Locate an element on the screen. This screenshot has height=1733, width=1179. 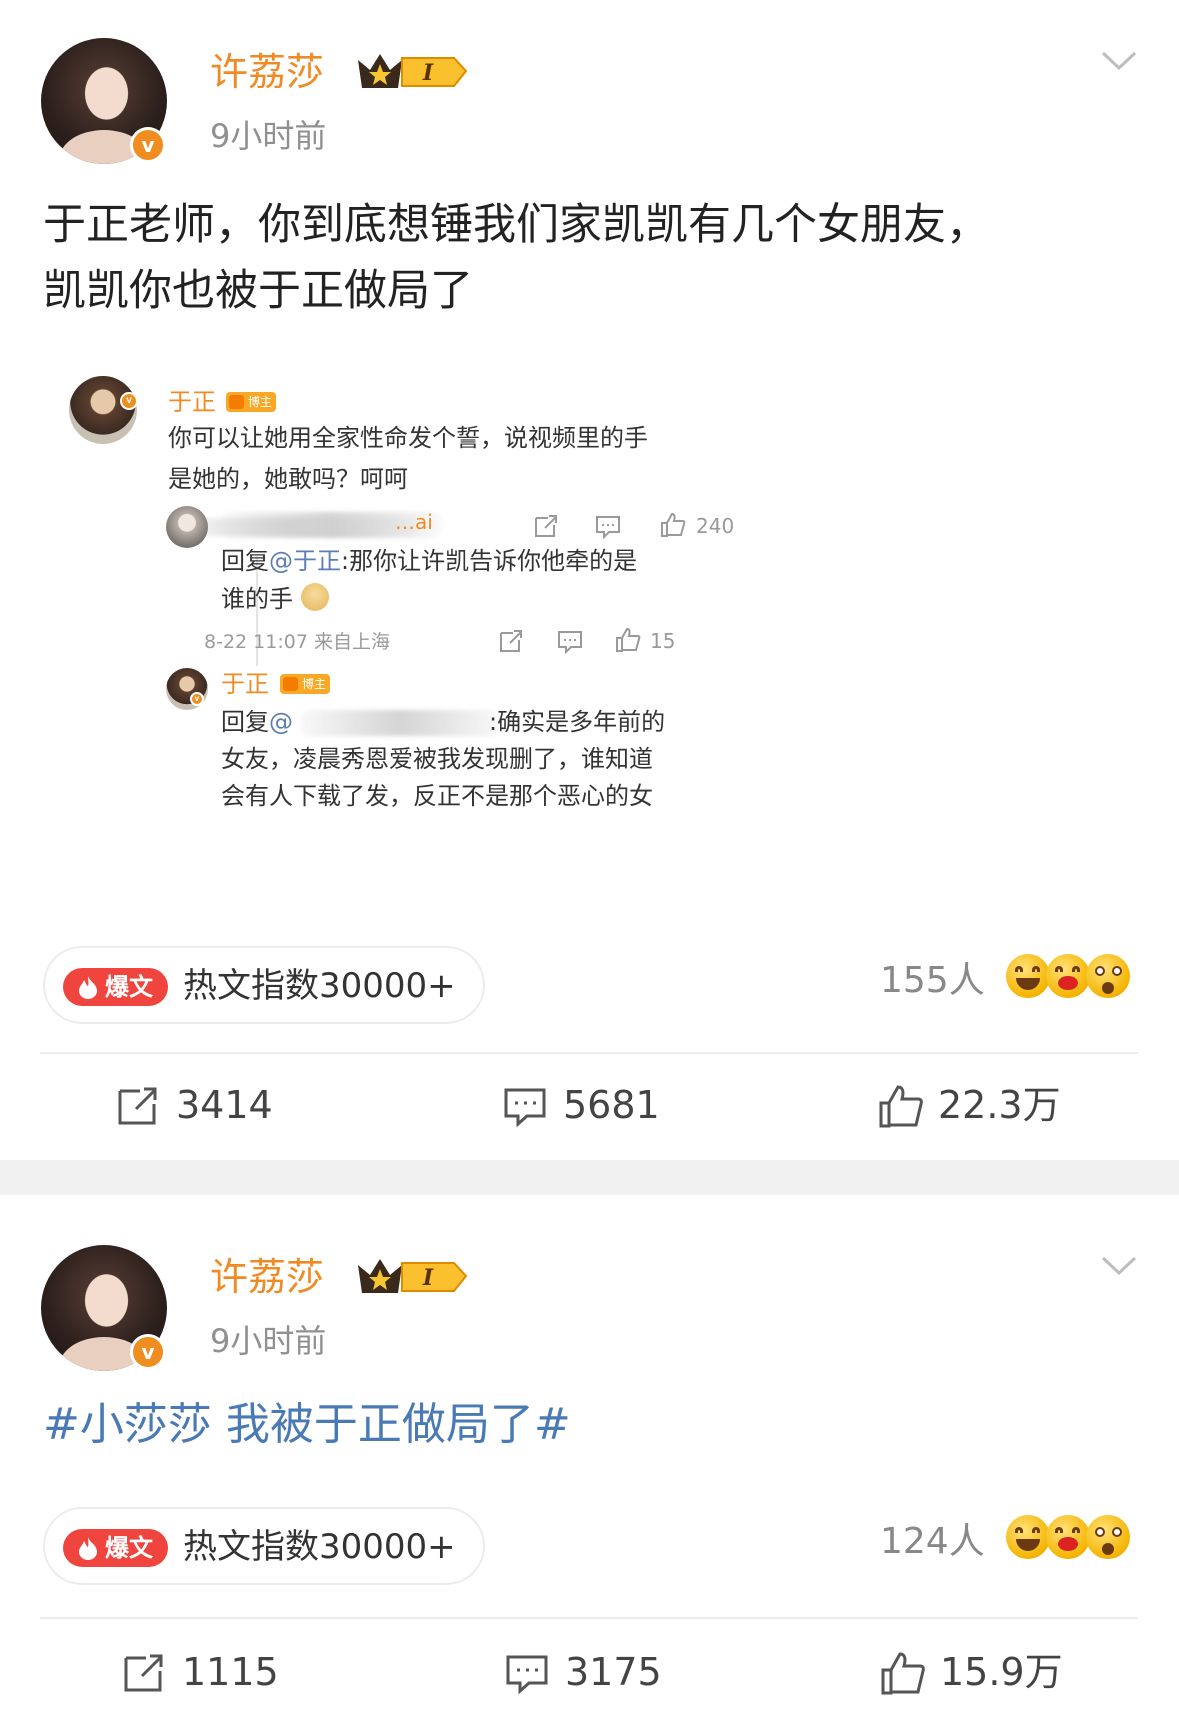
reply-line: 回复@ :确实是多年前的 is located at coordinates (443, 722).